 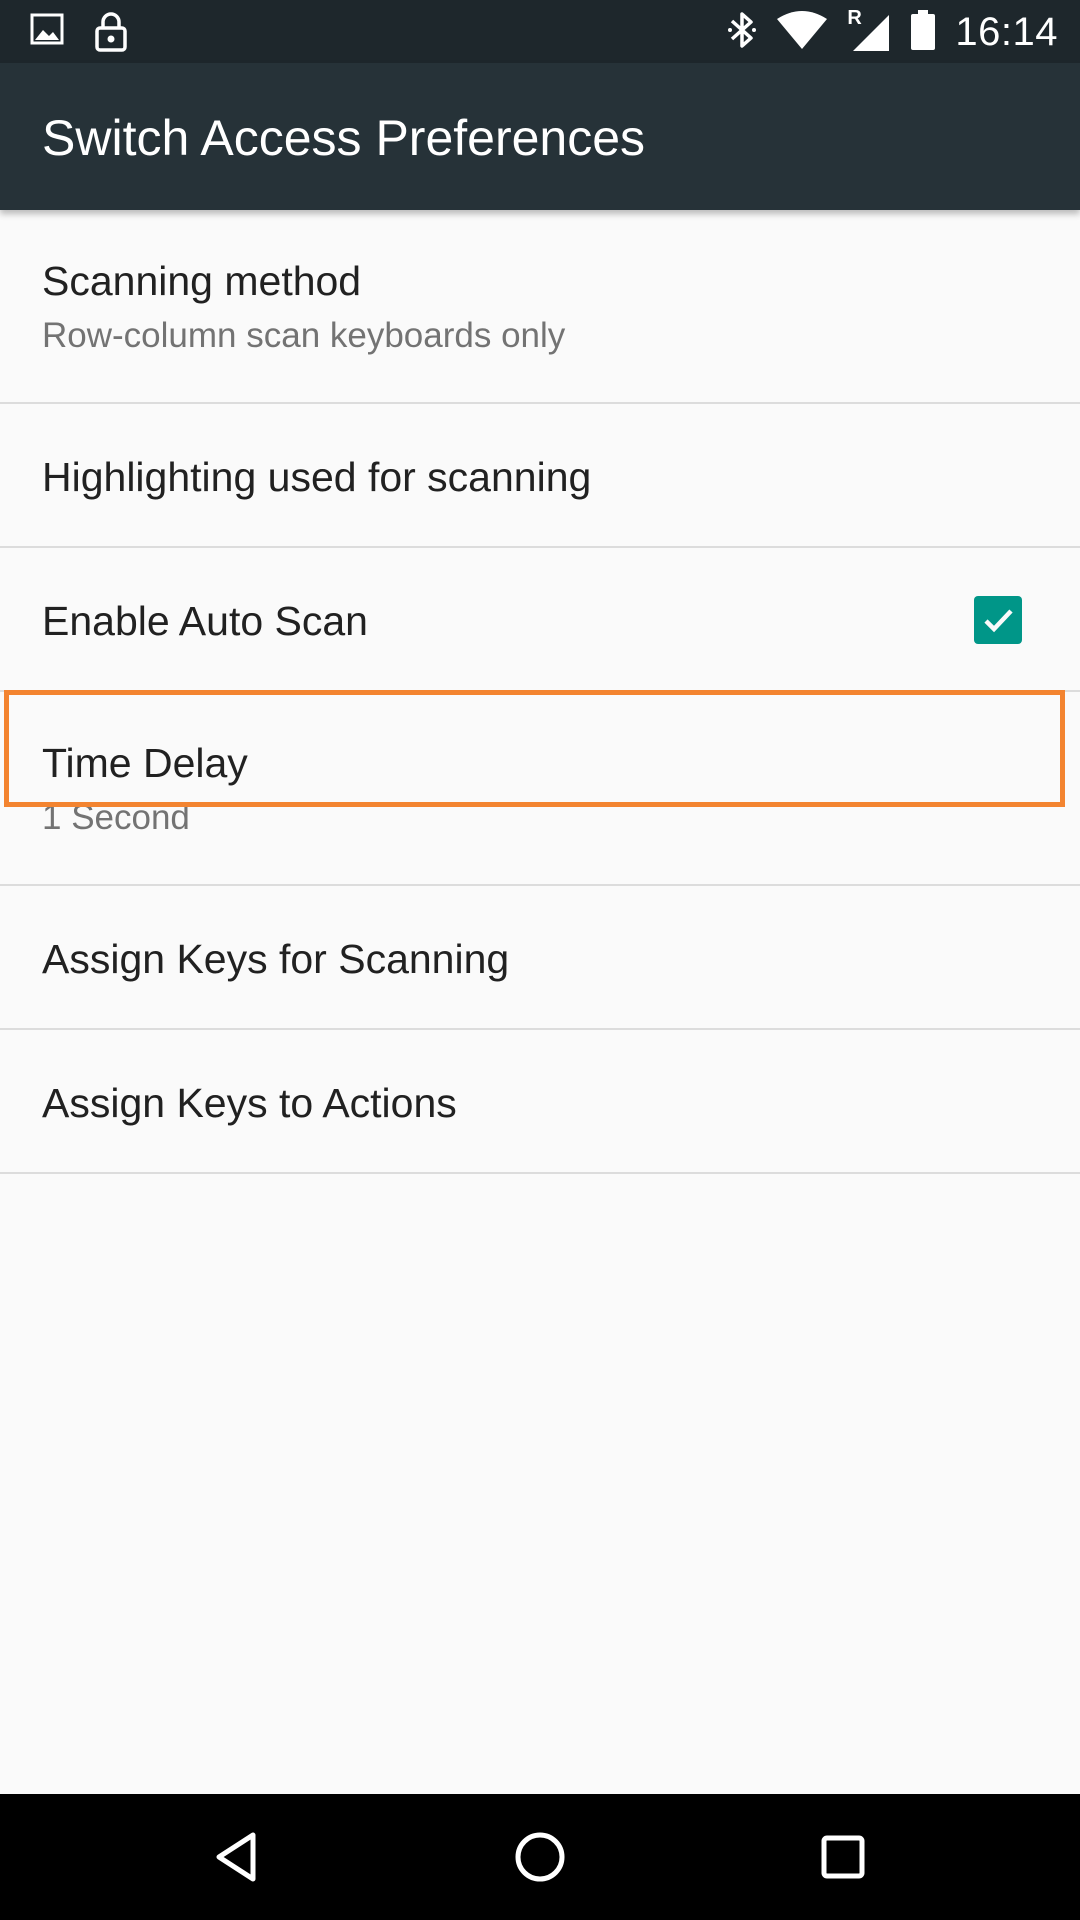 I want to click on home-icon, so click(x=540, y=1857).